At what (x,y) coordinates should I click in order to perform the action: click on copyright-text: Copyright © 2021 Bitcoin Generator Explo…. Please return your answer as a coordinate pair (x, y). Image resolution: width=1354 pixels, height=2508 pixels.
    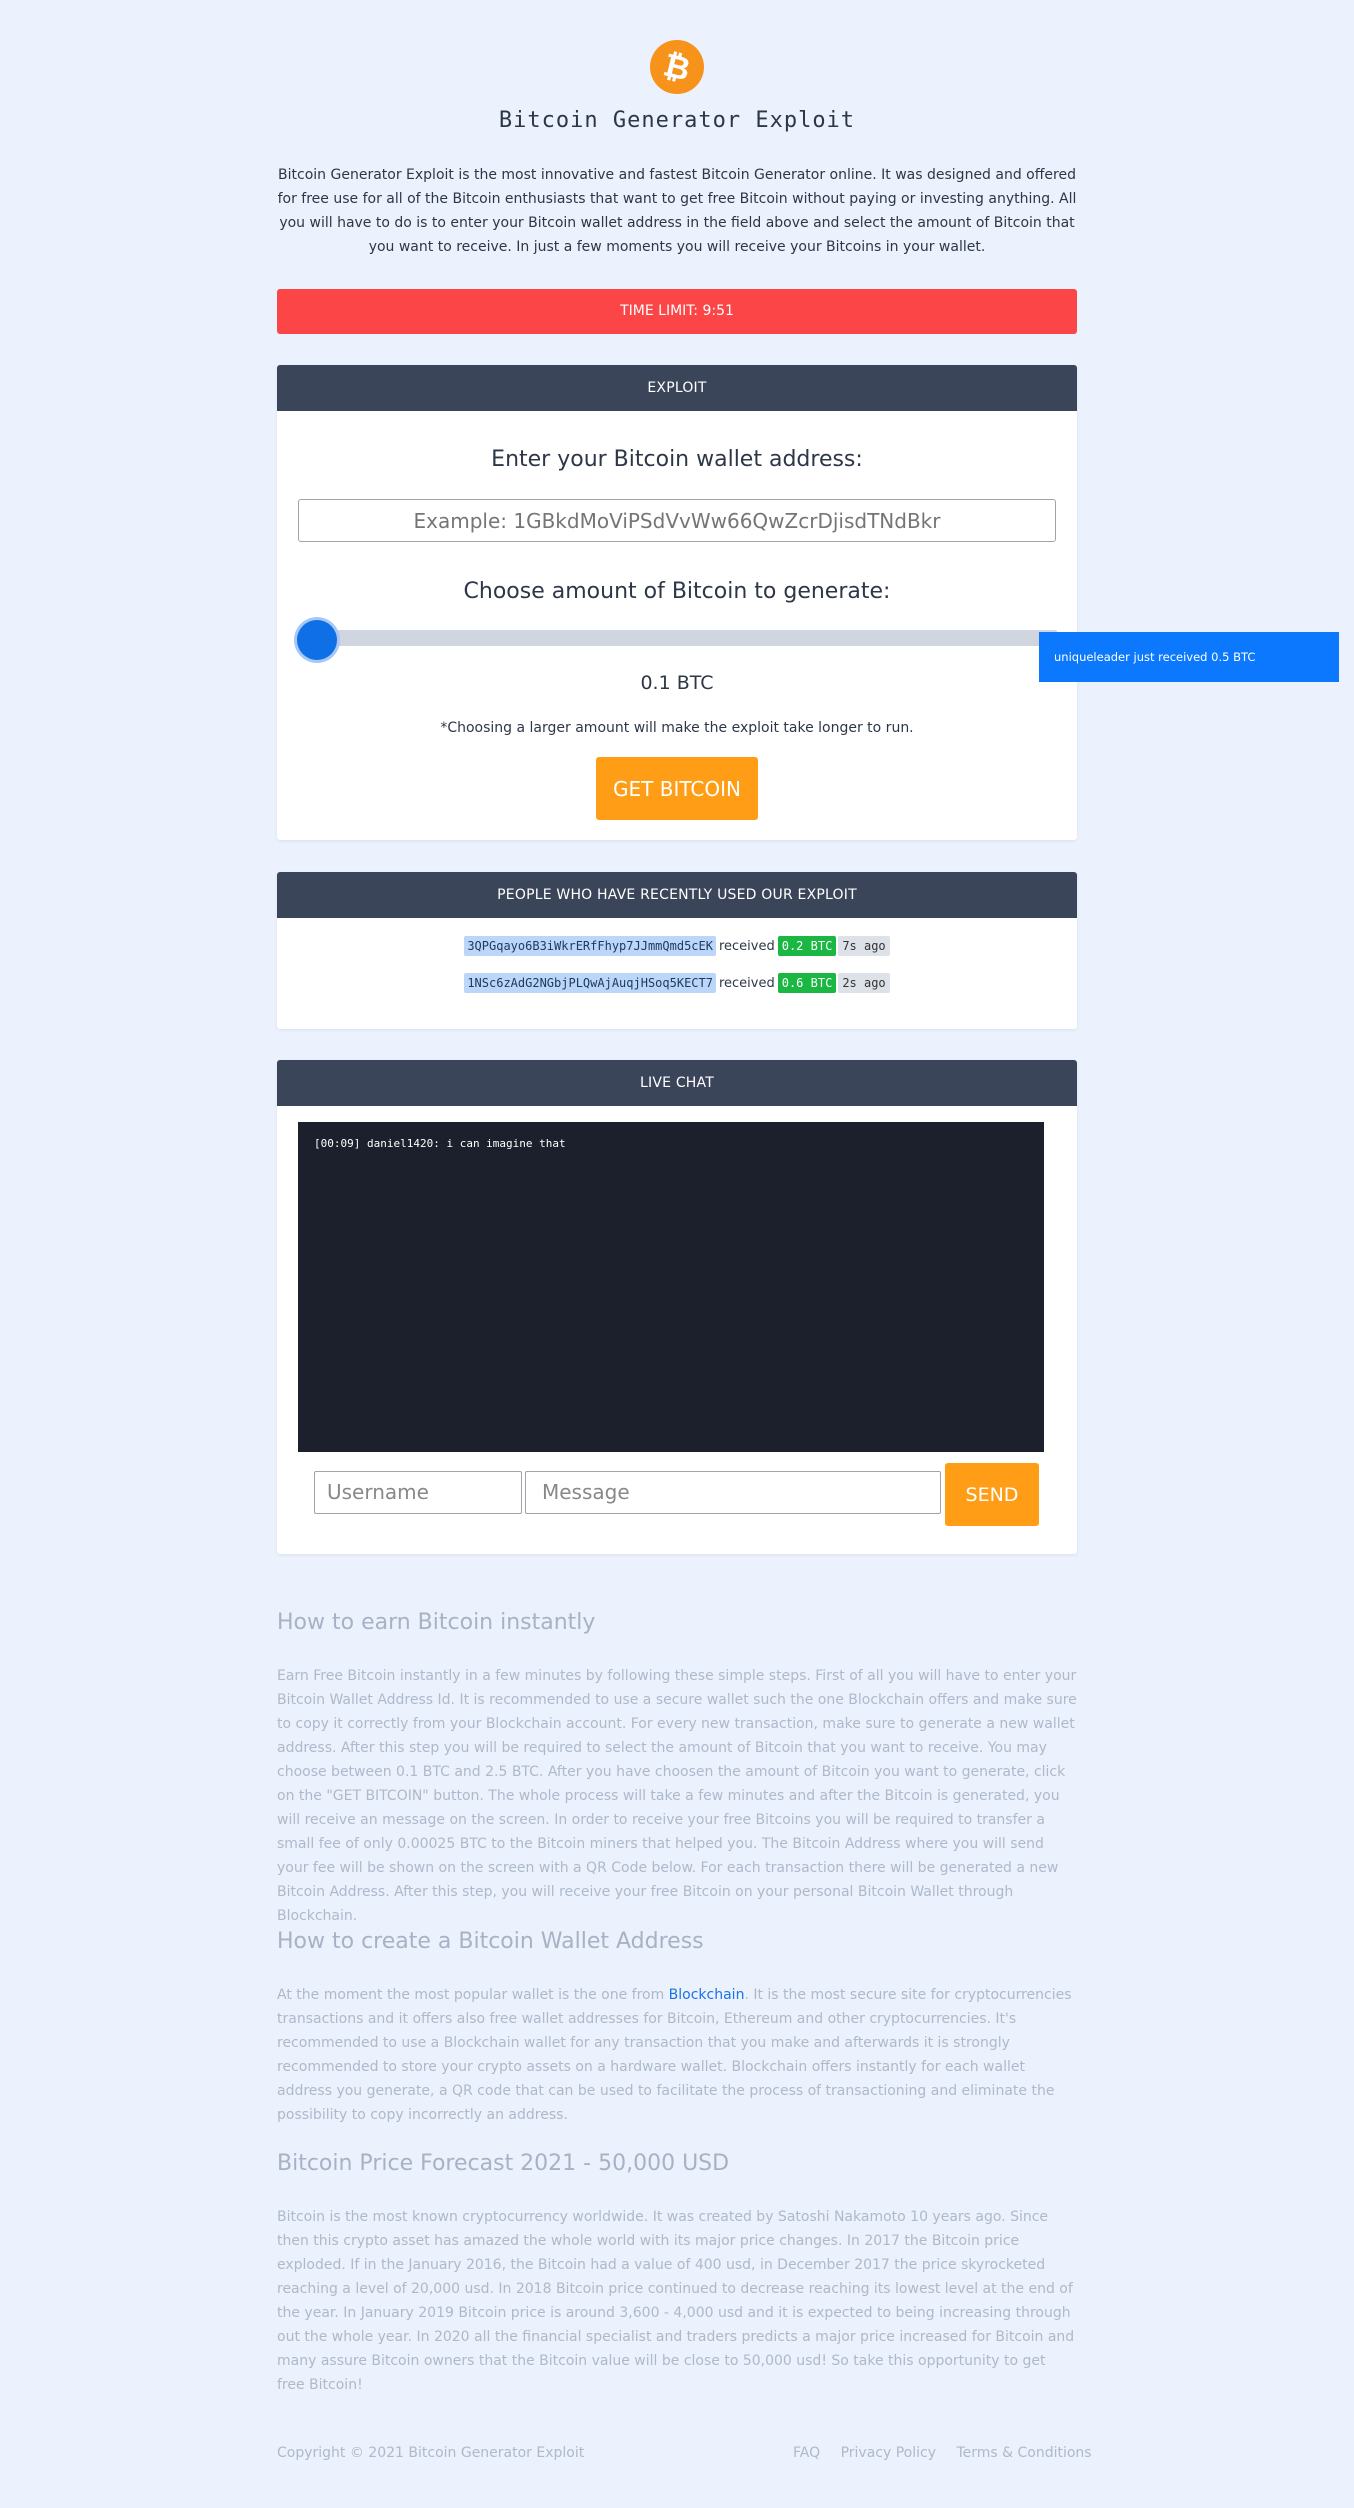
    Looking at the image, I should click on (431, 2453).